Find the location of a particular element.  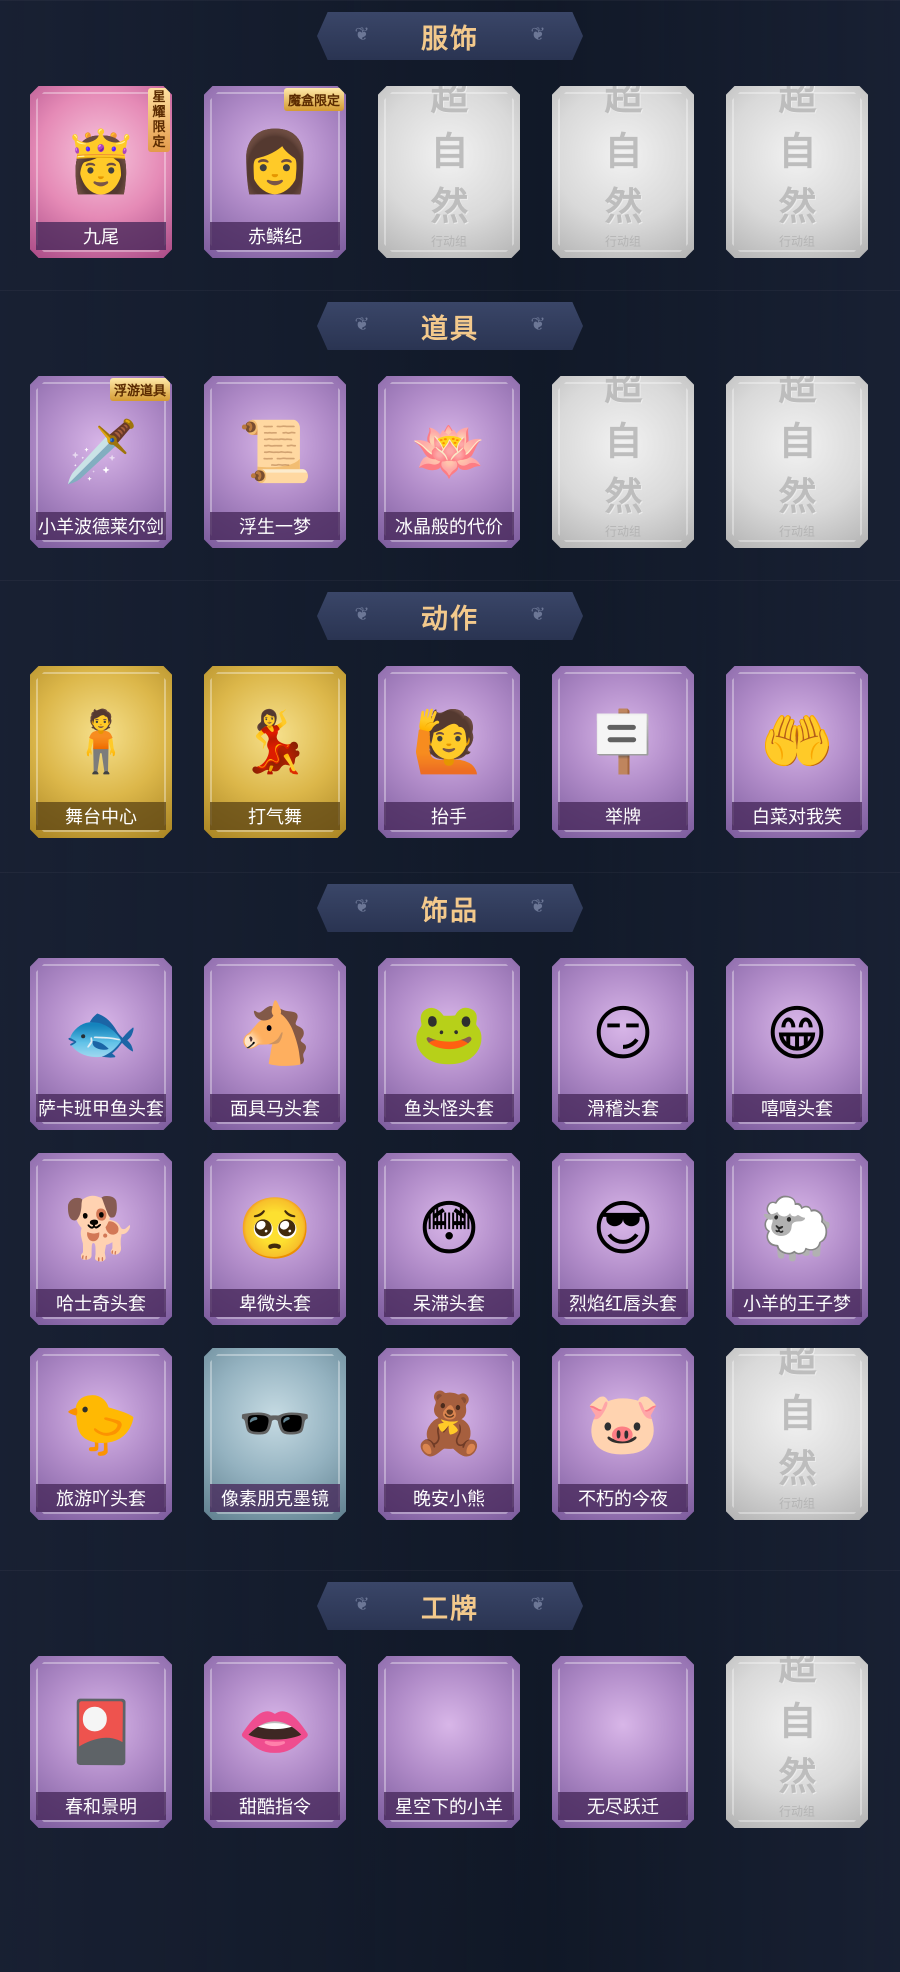

limited-badge: 星耀限定 is located at coordinates (159, 120).